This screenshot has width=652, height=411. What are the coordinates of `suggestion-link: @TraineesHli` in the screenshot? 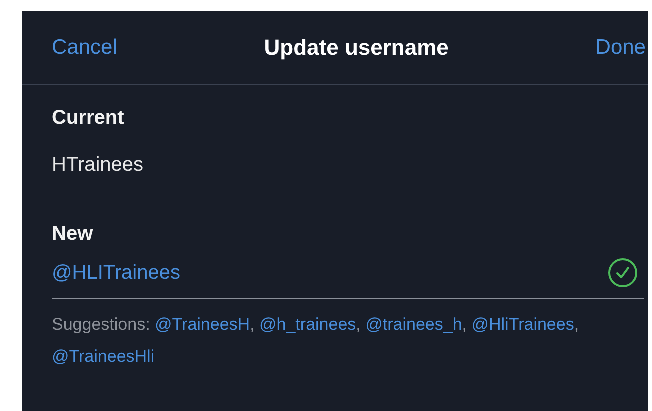 It's located at (103, 356).